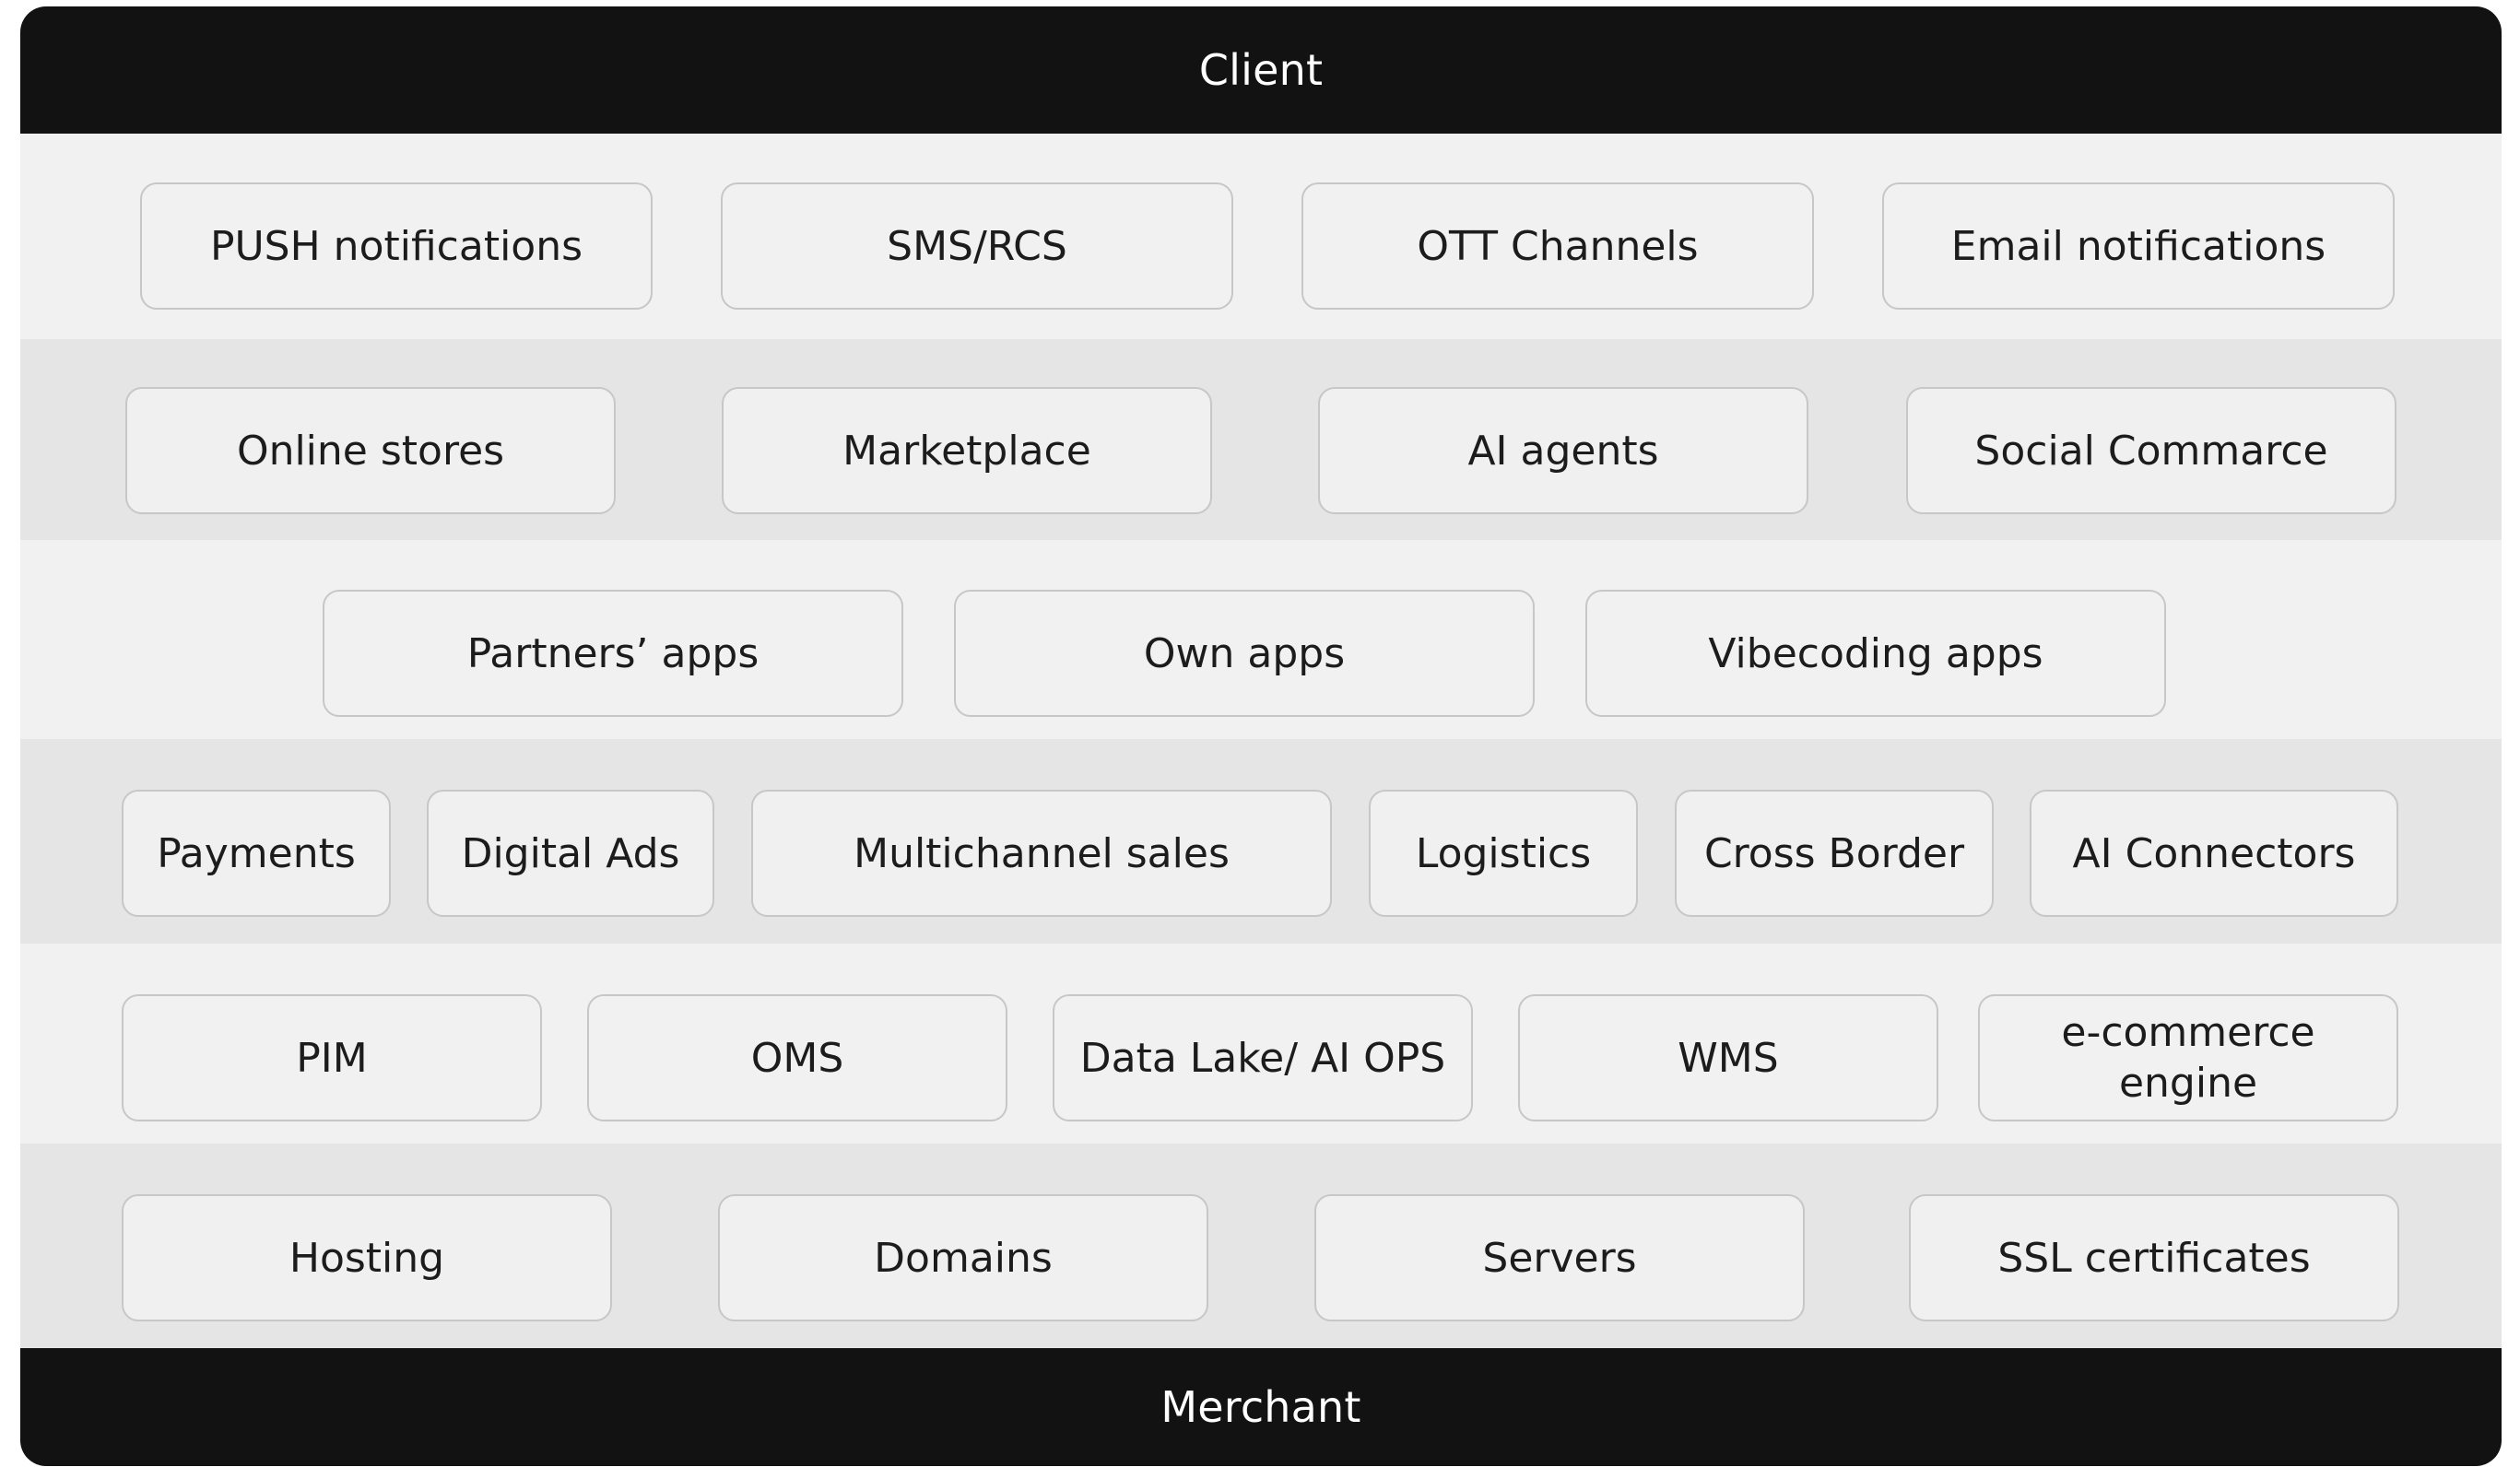  I want to click on box-push-notifications: PUSH notifications, so click(396, 246).